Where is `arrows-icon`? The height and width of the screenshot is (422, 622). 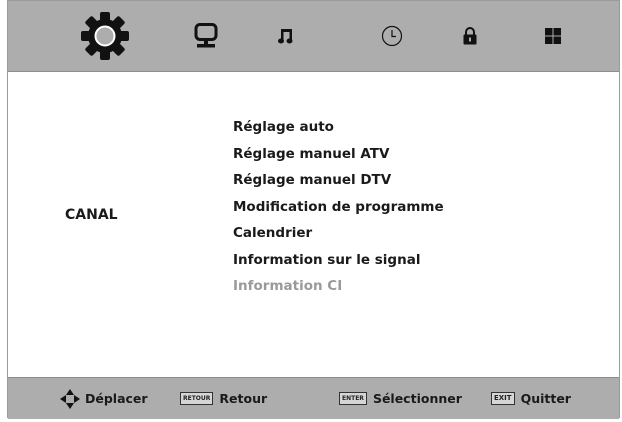
arrows-icon is located at coordinates (70, 398).